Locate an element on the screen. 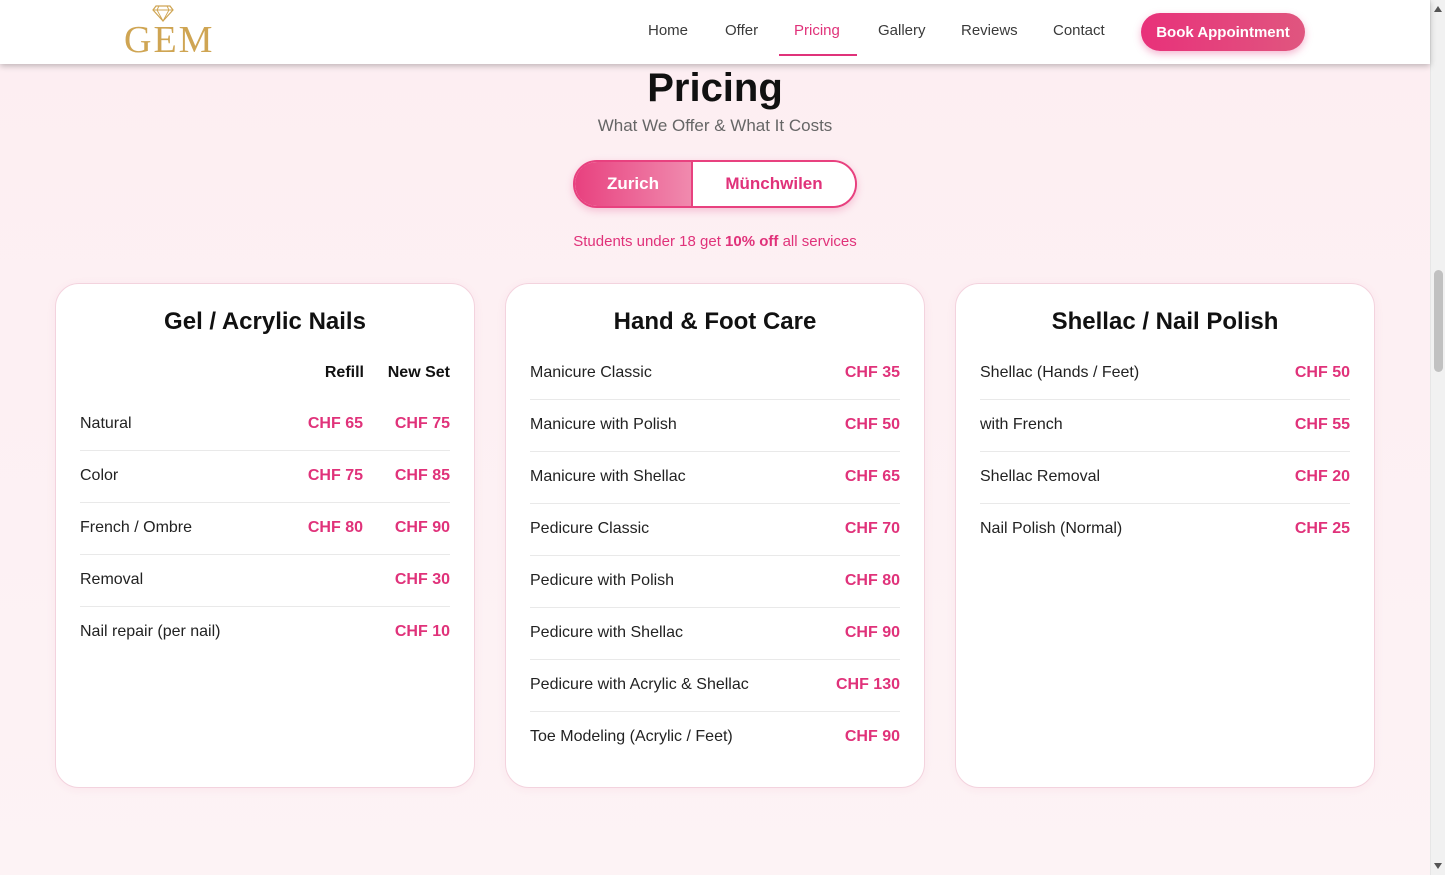 The image size is (1445, 875). scroll-up-arrow-icon is located at coordinates (1438, 9).